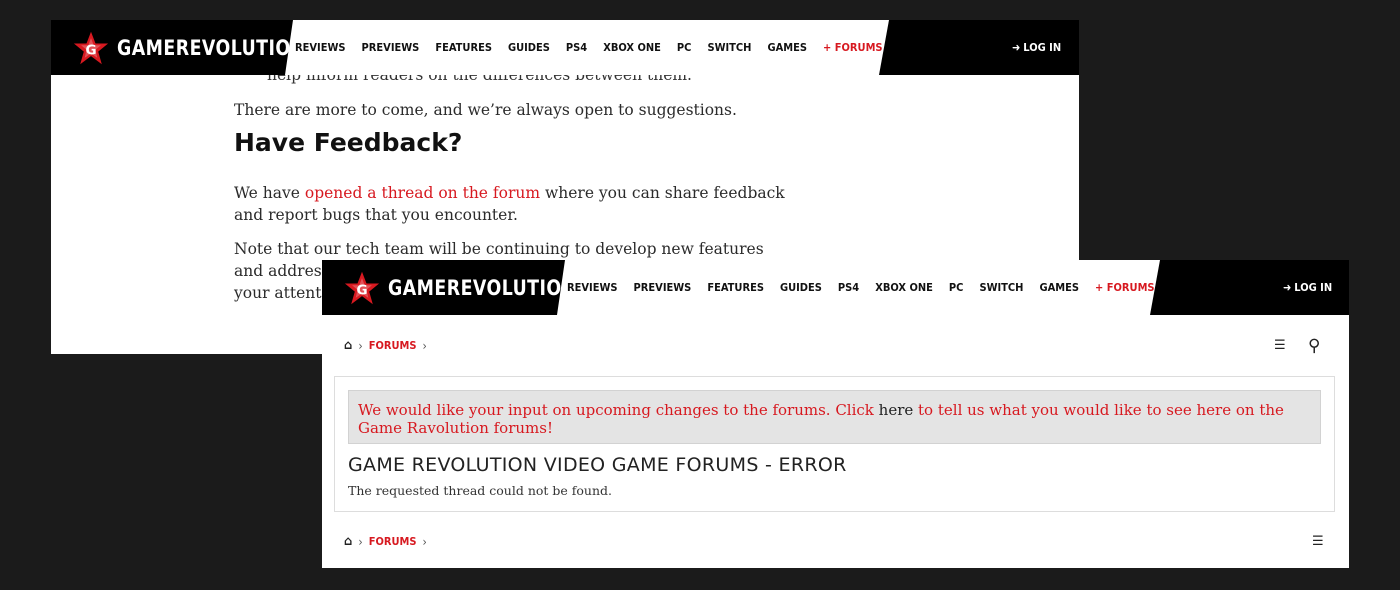 This screenshot has height=590, width=1400. What do you see at coordinates (896, 410) in the screenshot?
I see `notice-here-link: here` at bounding box center [896, 410].